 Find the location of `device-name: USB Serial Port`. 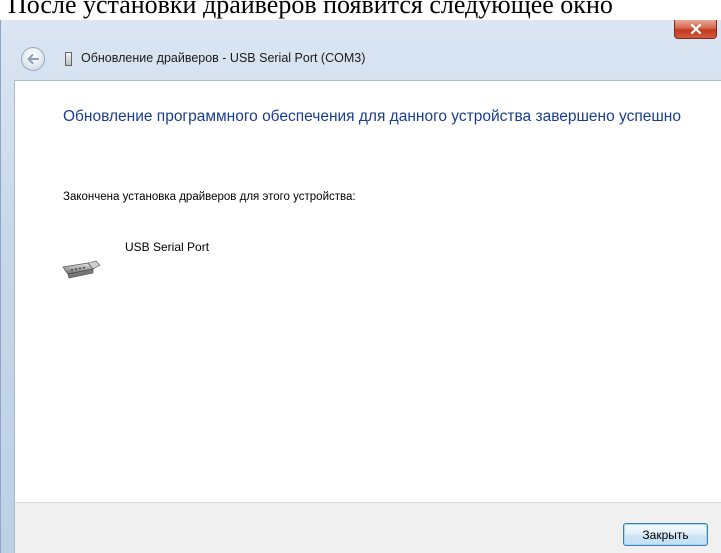

device-name: USB Serial Port is located at coordinates (167, 247).